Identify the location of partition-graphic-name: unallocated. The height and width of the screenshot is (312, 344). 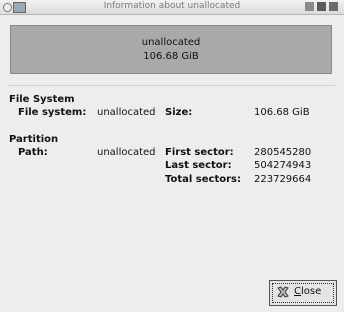
(171, 42).